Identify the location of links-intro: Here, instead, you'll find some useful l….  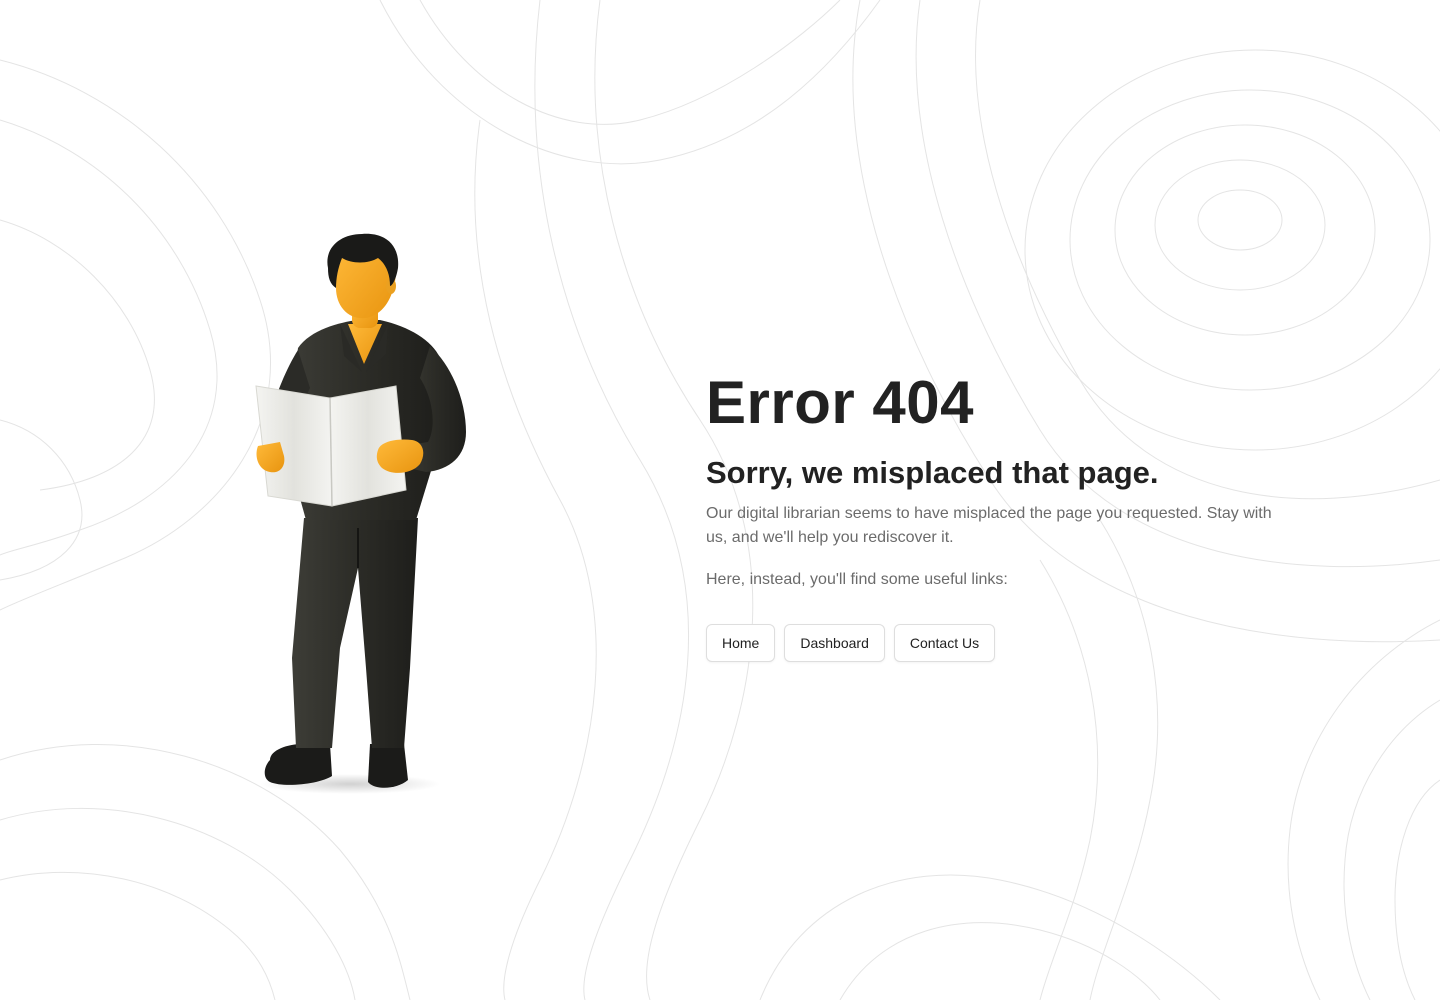
(857, 579).